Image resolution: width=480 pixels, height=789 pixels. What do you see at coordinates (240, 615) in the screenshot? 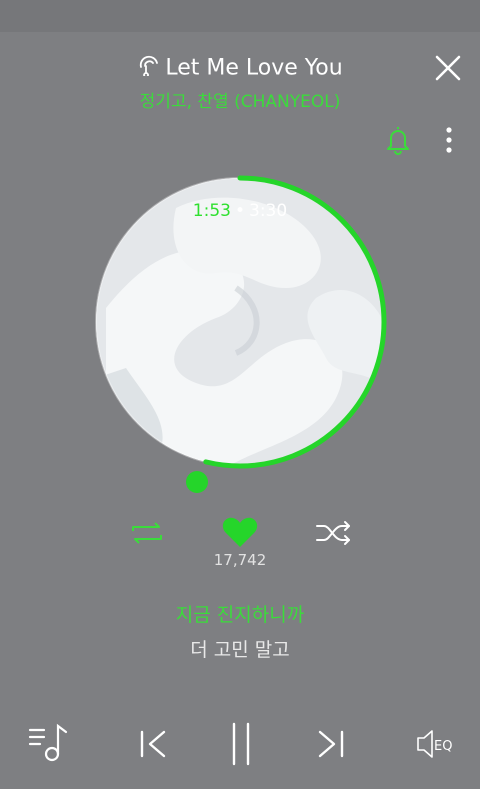
I see `current-lyric: 지금 진지하니까` at bounding box center [240, 615].